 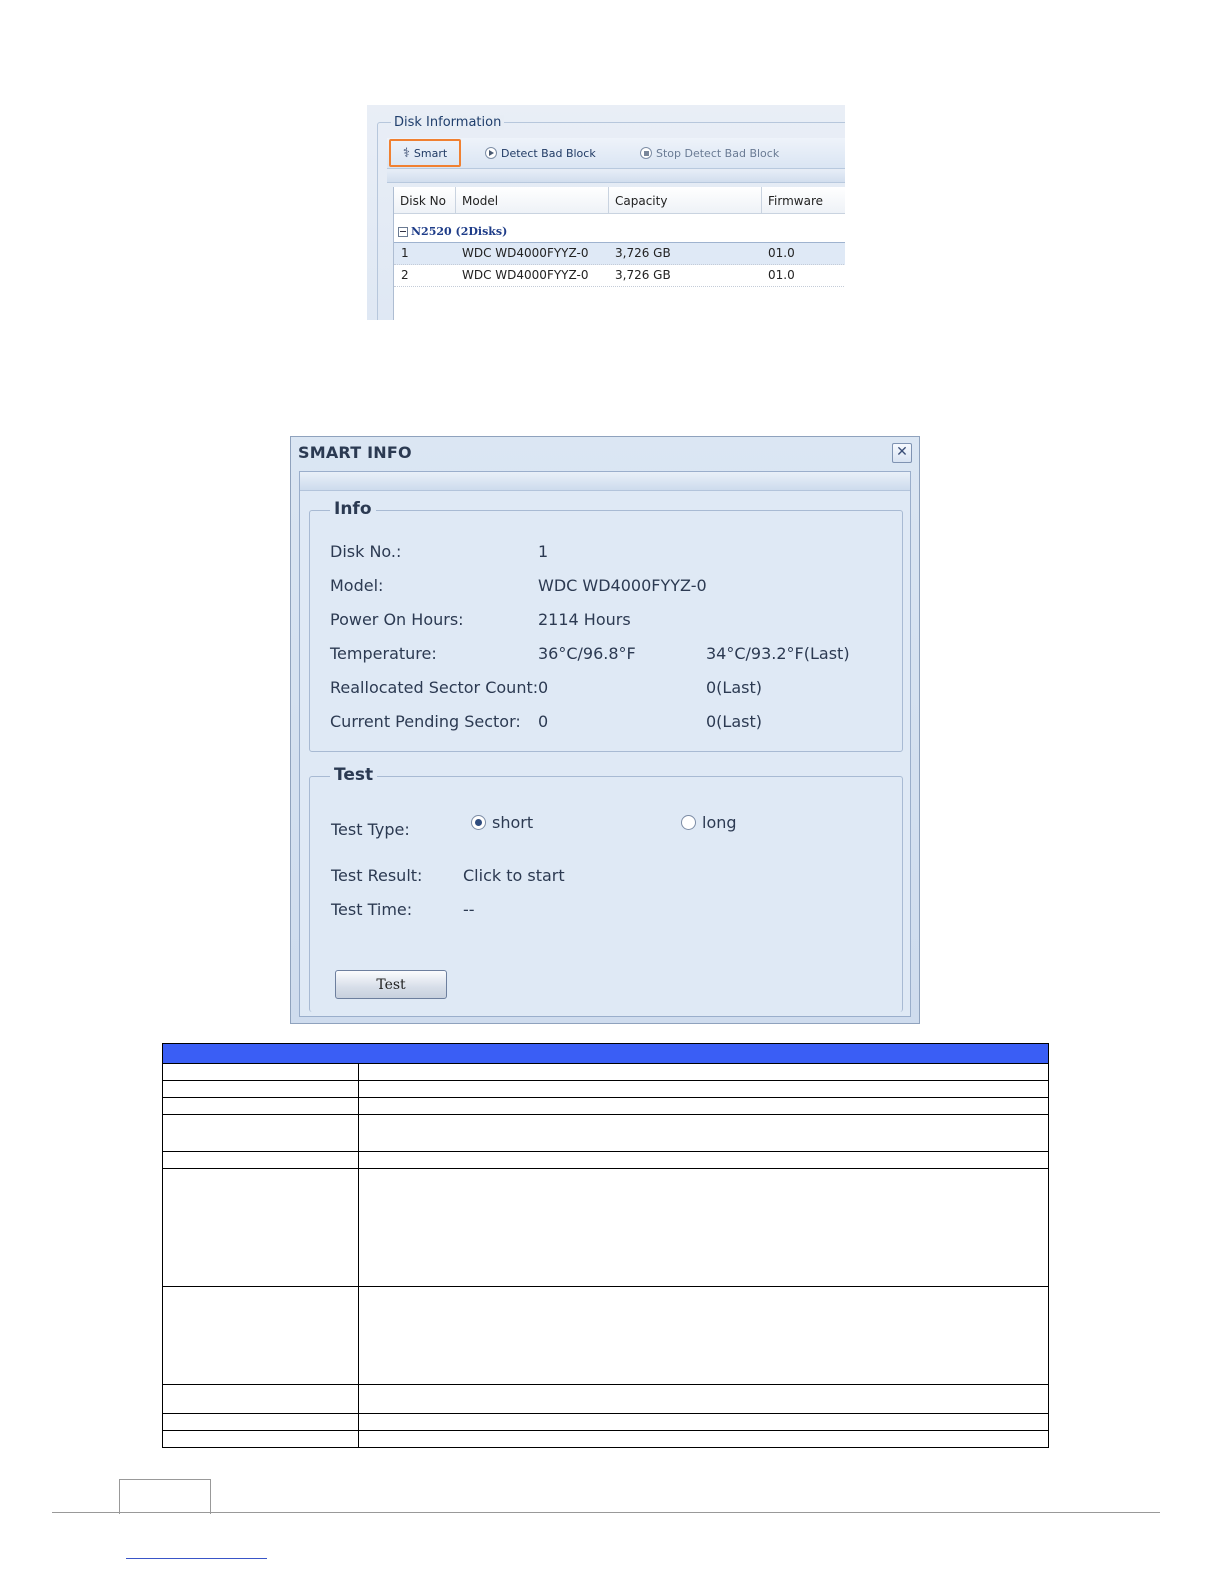 What do you see at coordinates (734, 687) in the screenshot?
I see `reallocated-sector-last-value: 0(Last)` at bounding box center [734, 687].